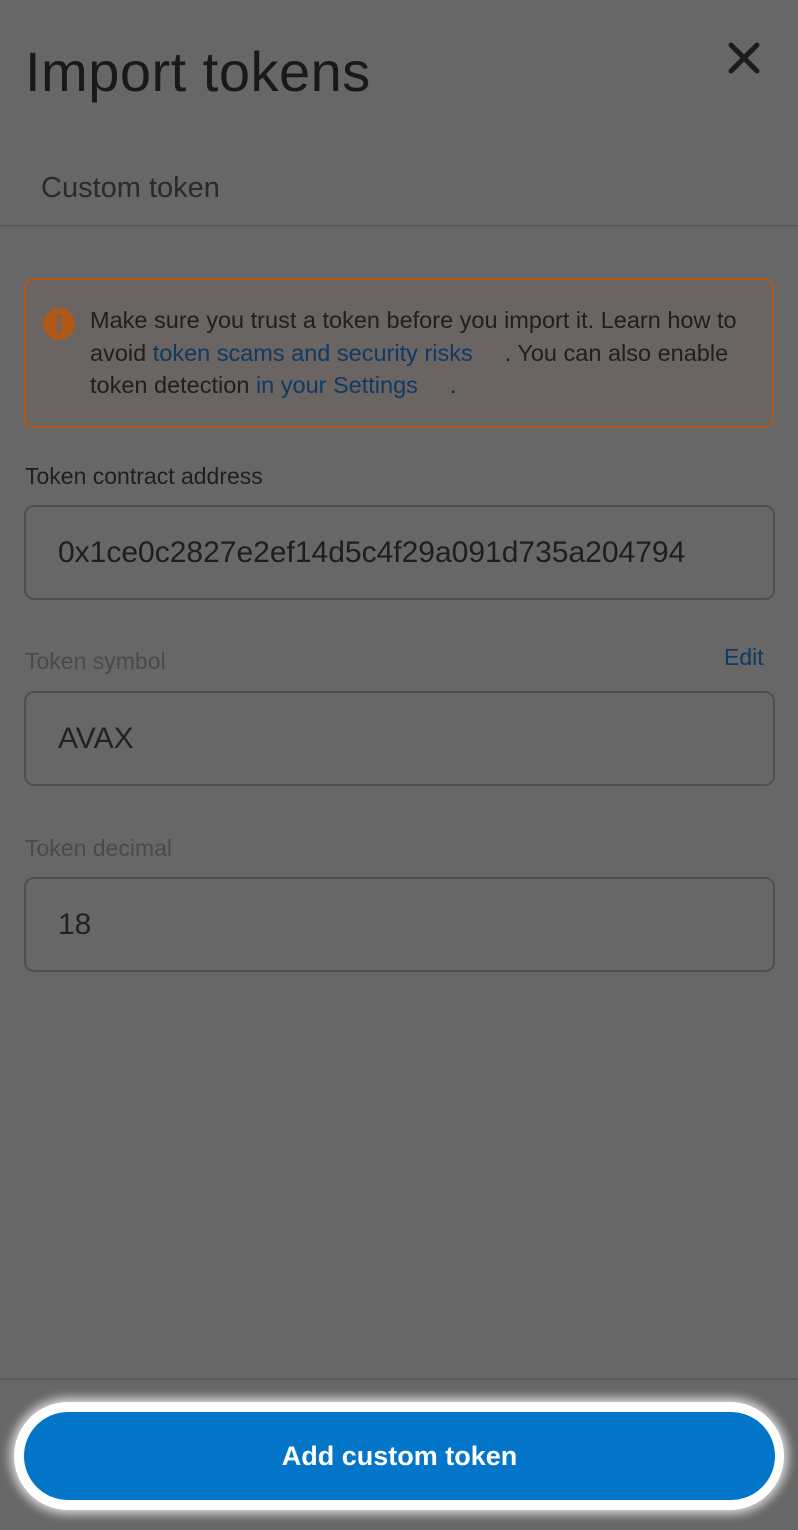 Image resolution: width=798 pixels, height=1530 pixels. Describe the element at coordinates (313, 353) in the screenshot. I see `token-scams-link: token scams and security risks` at that location.